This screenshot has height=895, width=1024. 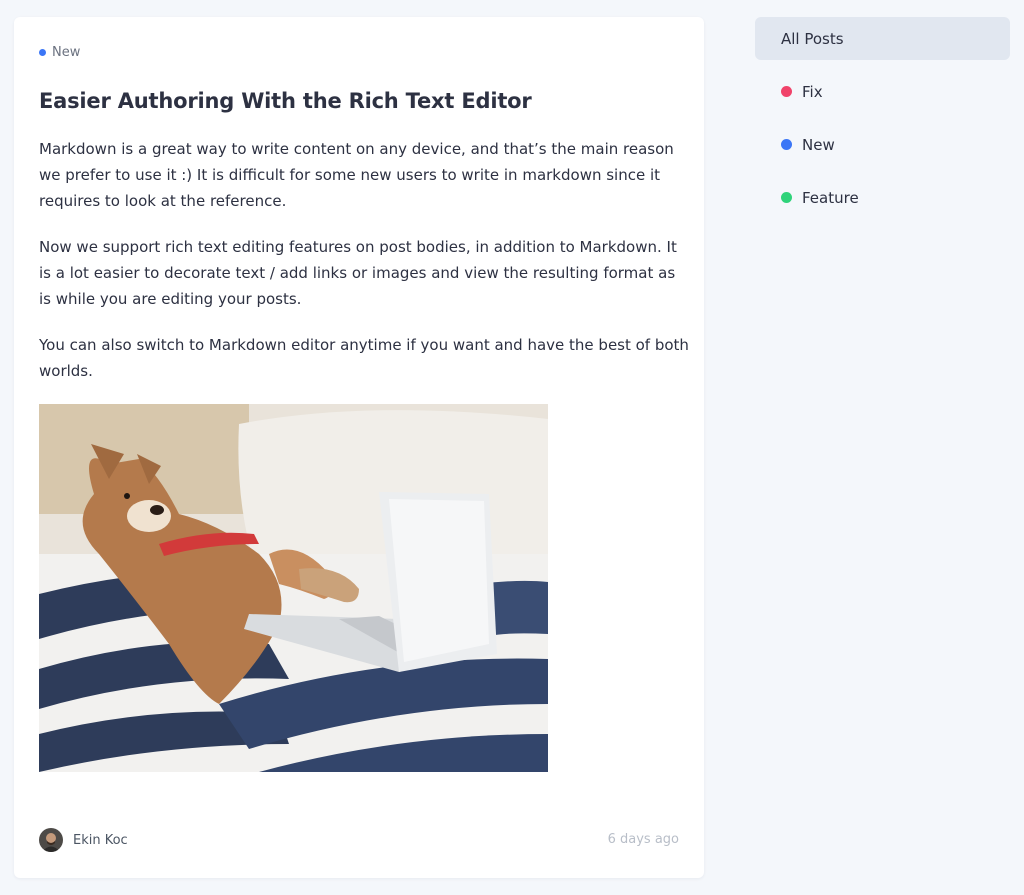 What do you see at coordinates (882, 91) in the screenshot?
I see `sidebar-item-fix: Fix` at bounding box center [882, 91].